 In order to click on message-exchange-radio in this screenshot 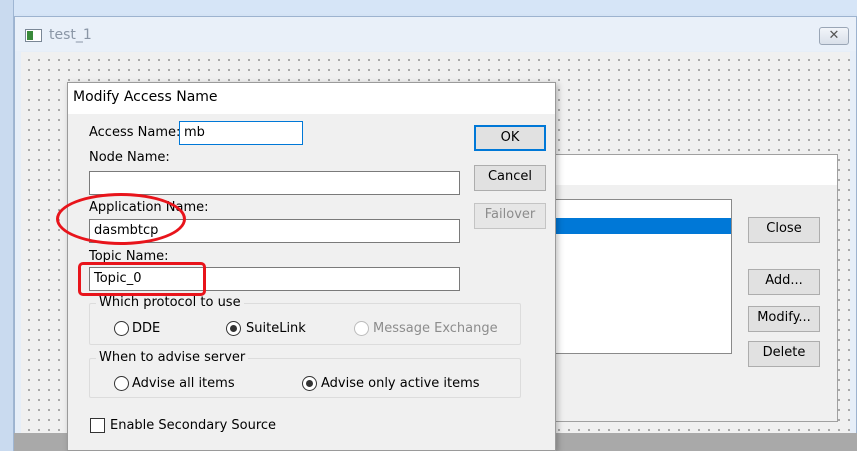, I will do `click(361, 328)`.